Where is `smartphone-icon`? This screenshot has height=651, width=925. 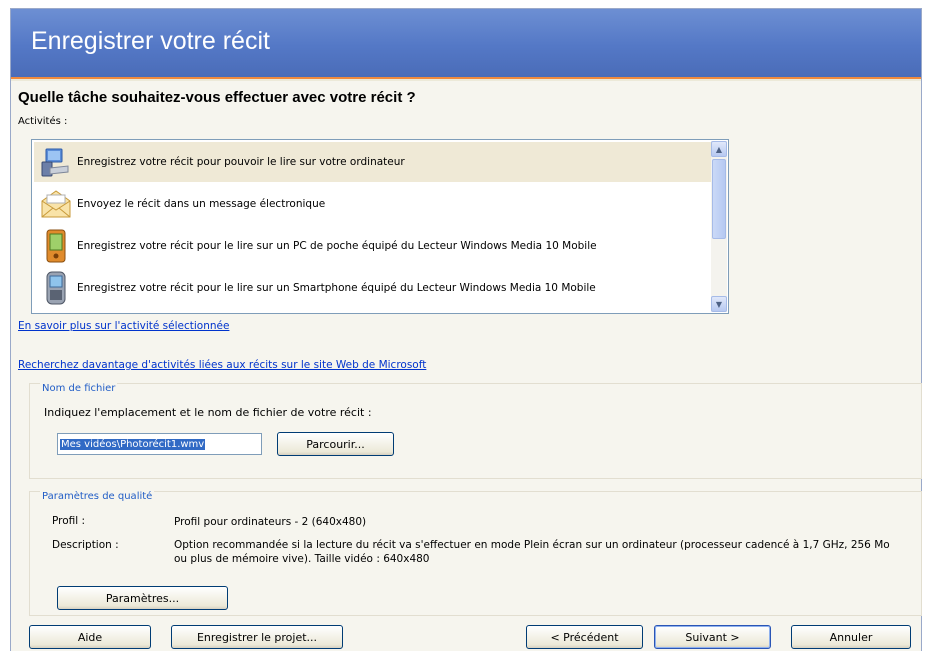
smartphone-icon is located at coordinates (56, 288).